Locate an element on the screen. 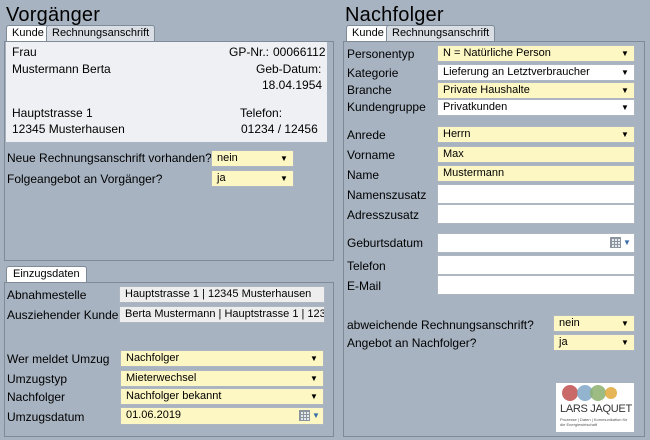 The height and width of the screenshot is (440, 650). email-label: E-Mail is located at coordinates (364, 286).